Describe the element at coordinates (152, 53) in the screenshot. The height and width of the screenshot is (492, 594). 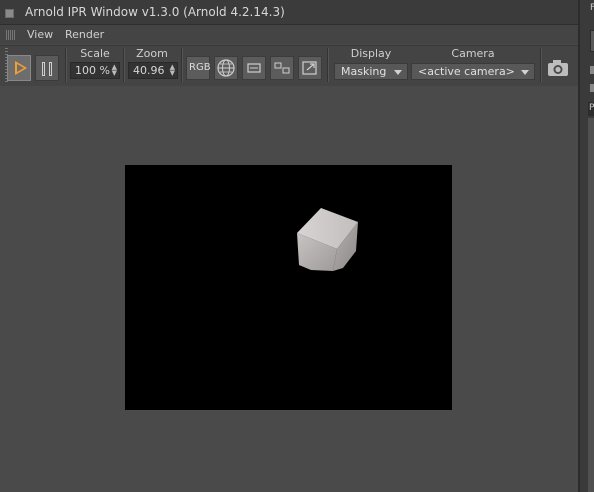
I see `zoom-label: Zoom` at that location.